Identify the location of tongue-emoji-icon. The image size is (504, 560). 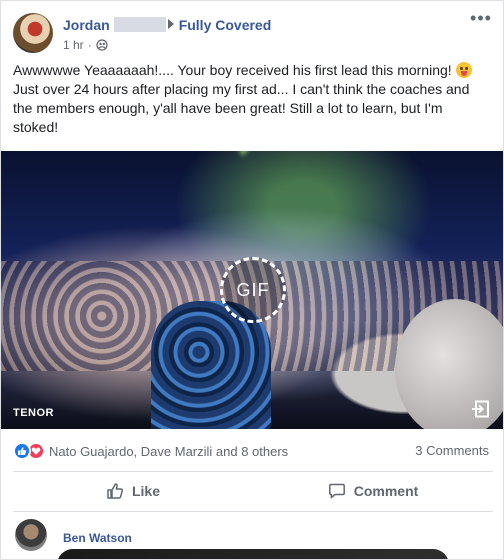
(463, 70).